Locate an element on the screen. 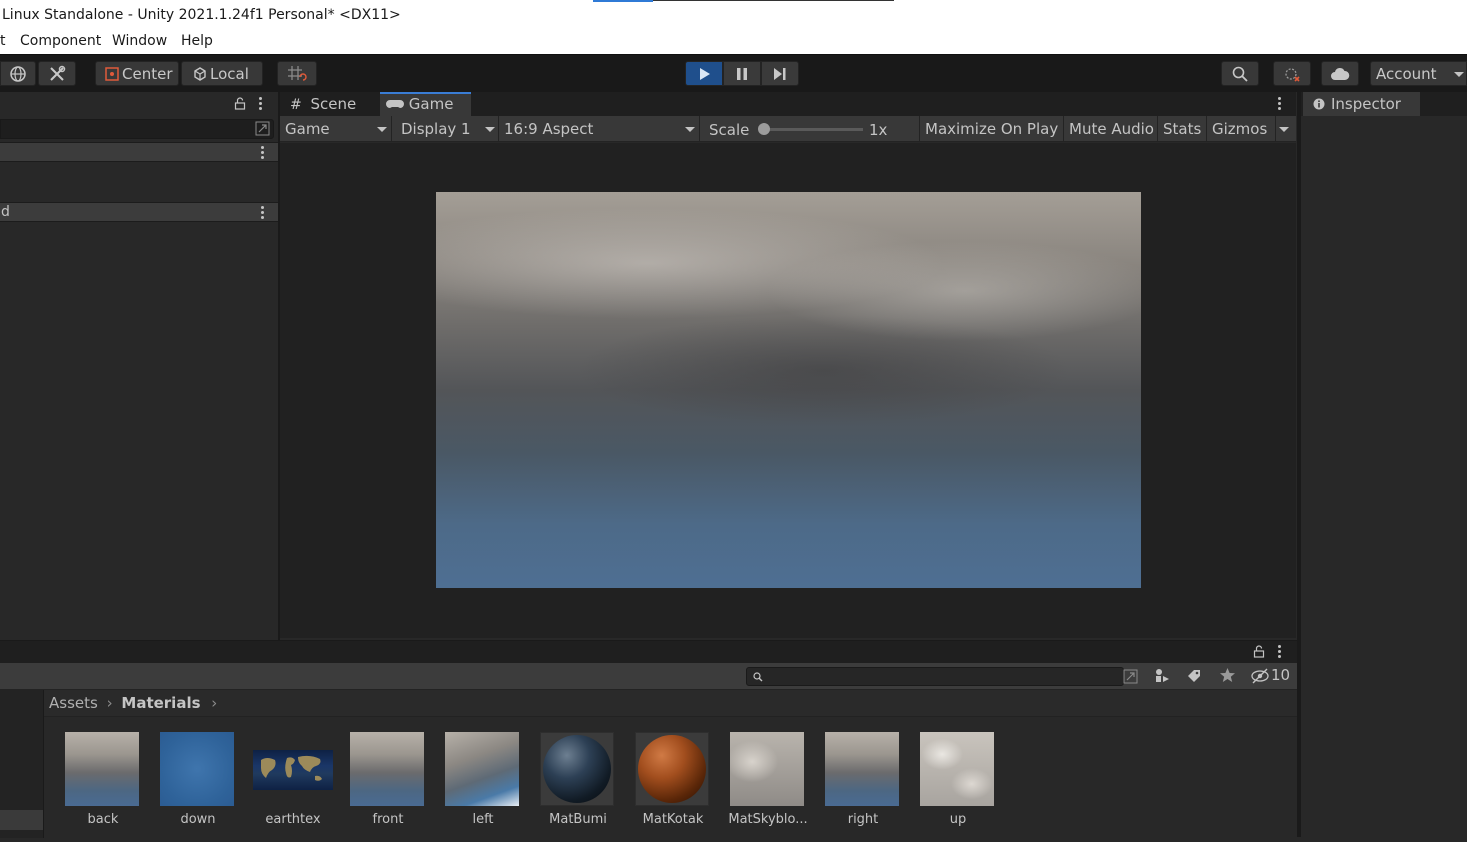 The width and height of the screenshot is (1467, 842). asset-item: left is located at coordinates (480, 787).